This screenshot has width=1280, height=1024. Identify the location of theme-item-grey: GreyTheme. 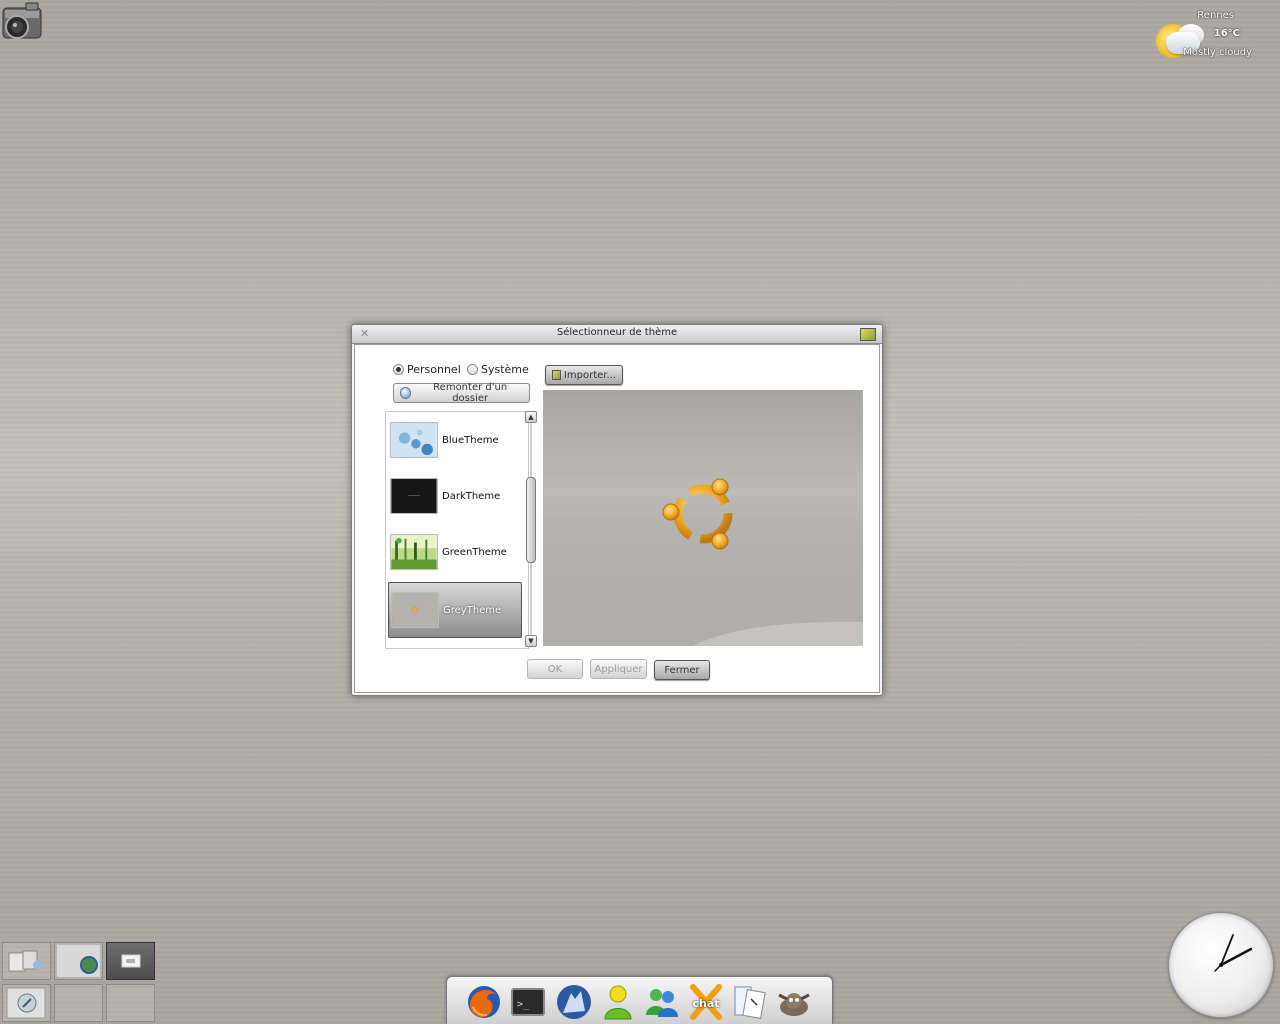
(455, 610).